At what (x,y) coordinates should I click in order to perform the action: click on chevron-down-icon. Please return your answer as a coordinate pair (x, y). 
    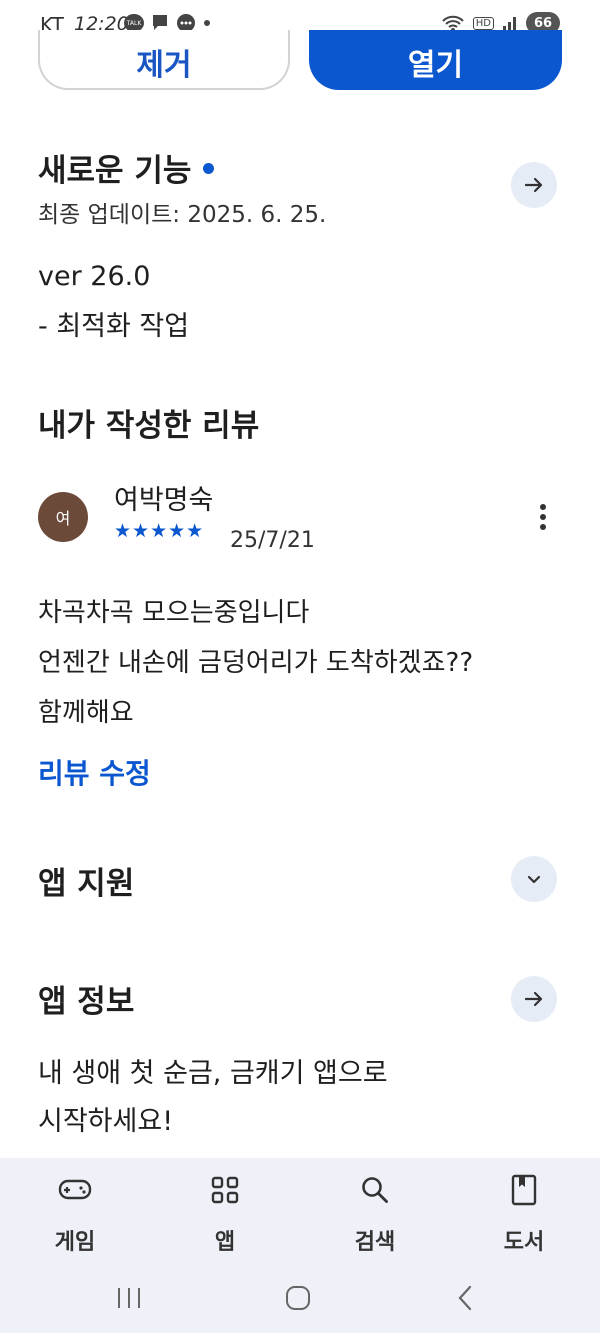
    Looking at the image, I should click on (534, 879).